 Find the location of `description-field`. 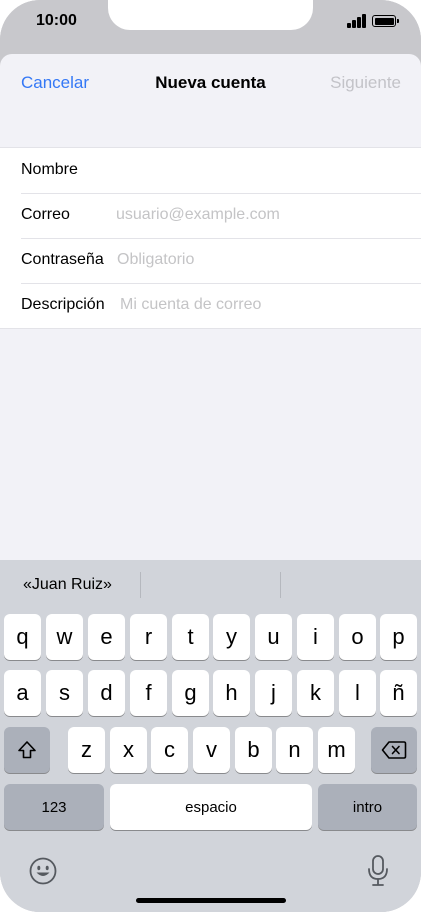

description-field is located at coordinates (265, 305).